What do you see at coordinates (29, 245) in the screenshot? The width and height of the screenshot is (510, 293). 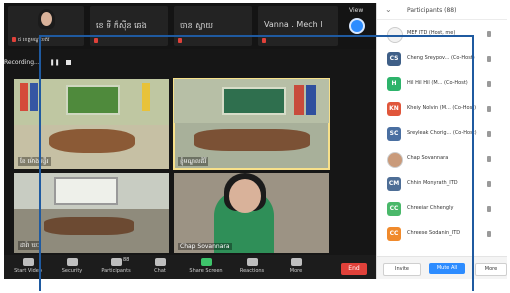 I see `participant-name: ដារ៉ា ឃៈ` at bounding box center [29, 245].